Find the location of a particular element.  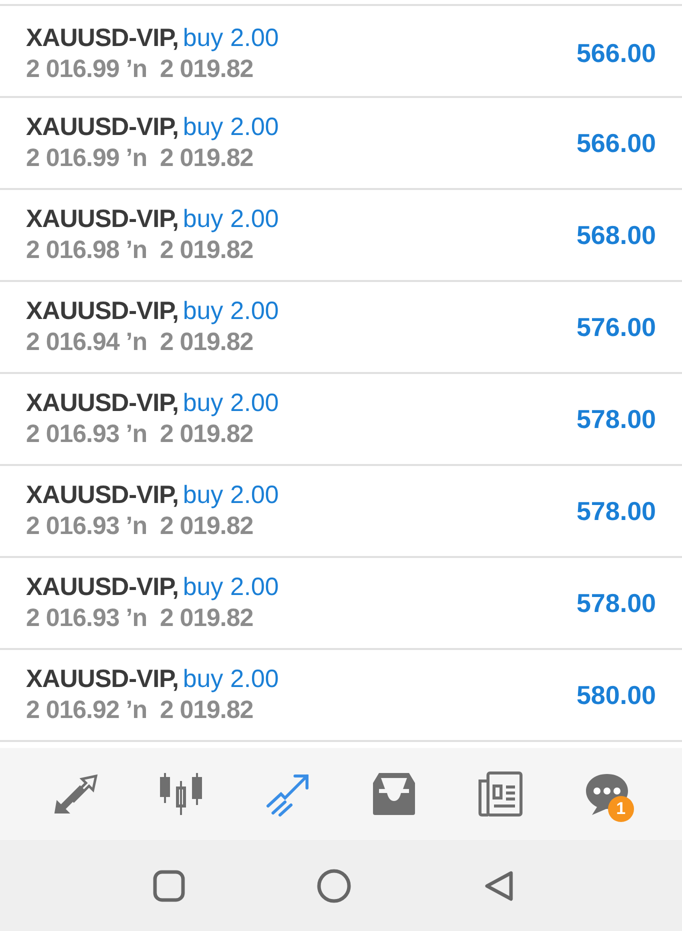

price-range: 2 016.94 ʼn 2 019.82 is located at coordinates (140, 342).